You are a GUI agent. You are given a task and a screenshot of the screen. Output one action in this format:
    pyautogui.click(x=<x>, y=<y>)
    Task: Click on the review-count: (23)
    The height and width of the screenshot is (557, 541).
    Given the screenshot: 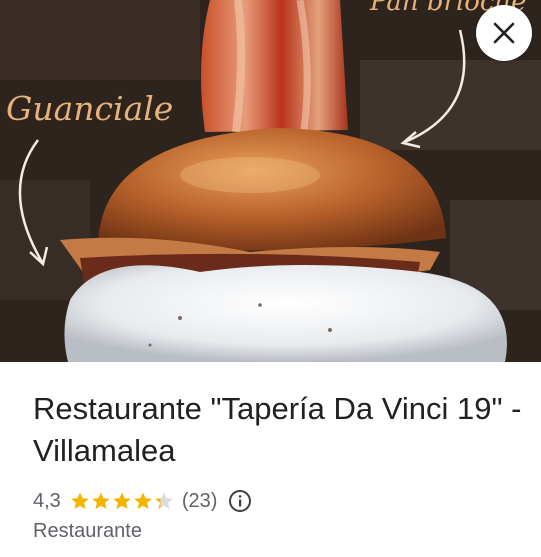 What is the action you would take?
    pyautogui.click(x=200, y=501)
    